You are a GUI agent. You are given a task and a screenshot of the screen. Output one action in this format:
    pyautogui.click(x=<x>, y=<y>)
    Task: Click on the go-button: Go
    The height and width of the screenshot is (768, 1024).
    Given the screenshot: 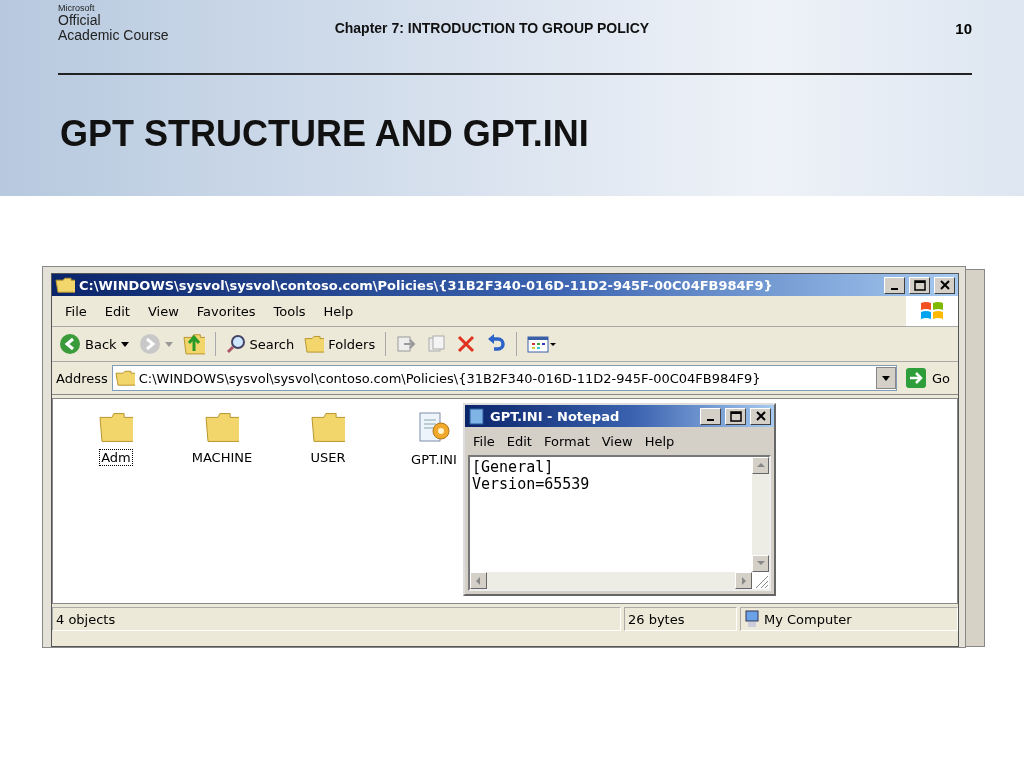 What is the action you would take?
    pyautogui.click(x=927, y=378)
    